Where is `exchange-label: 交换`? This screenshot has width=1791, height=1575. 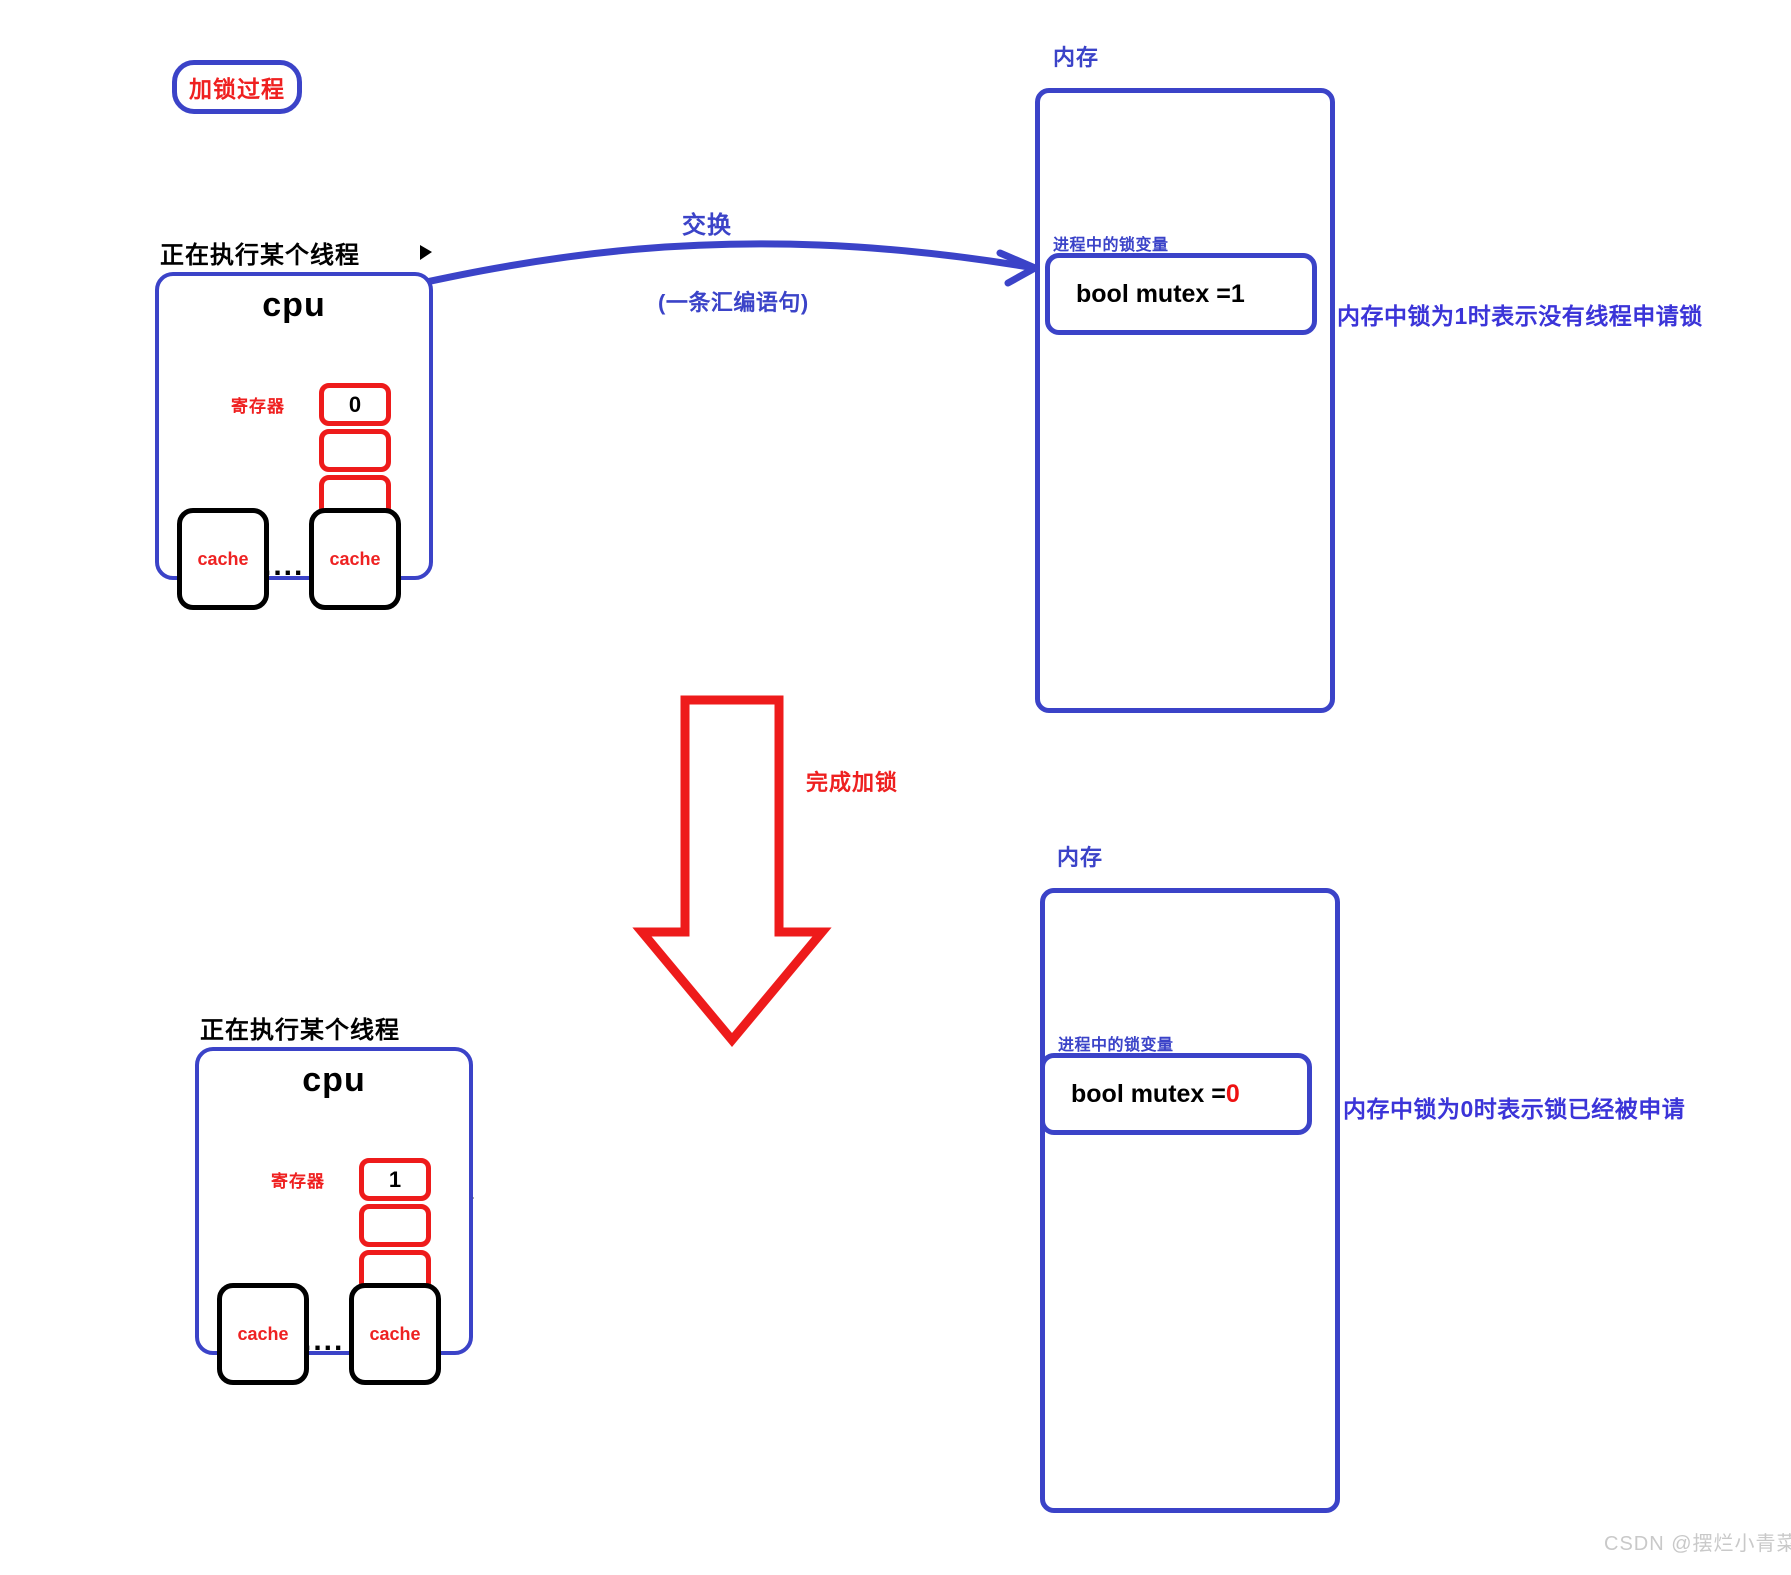 exchange-label: 交换 is located at coordinates (707, 225).